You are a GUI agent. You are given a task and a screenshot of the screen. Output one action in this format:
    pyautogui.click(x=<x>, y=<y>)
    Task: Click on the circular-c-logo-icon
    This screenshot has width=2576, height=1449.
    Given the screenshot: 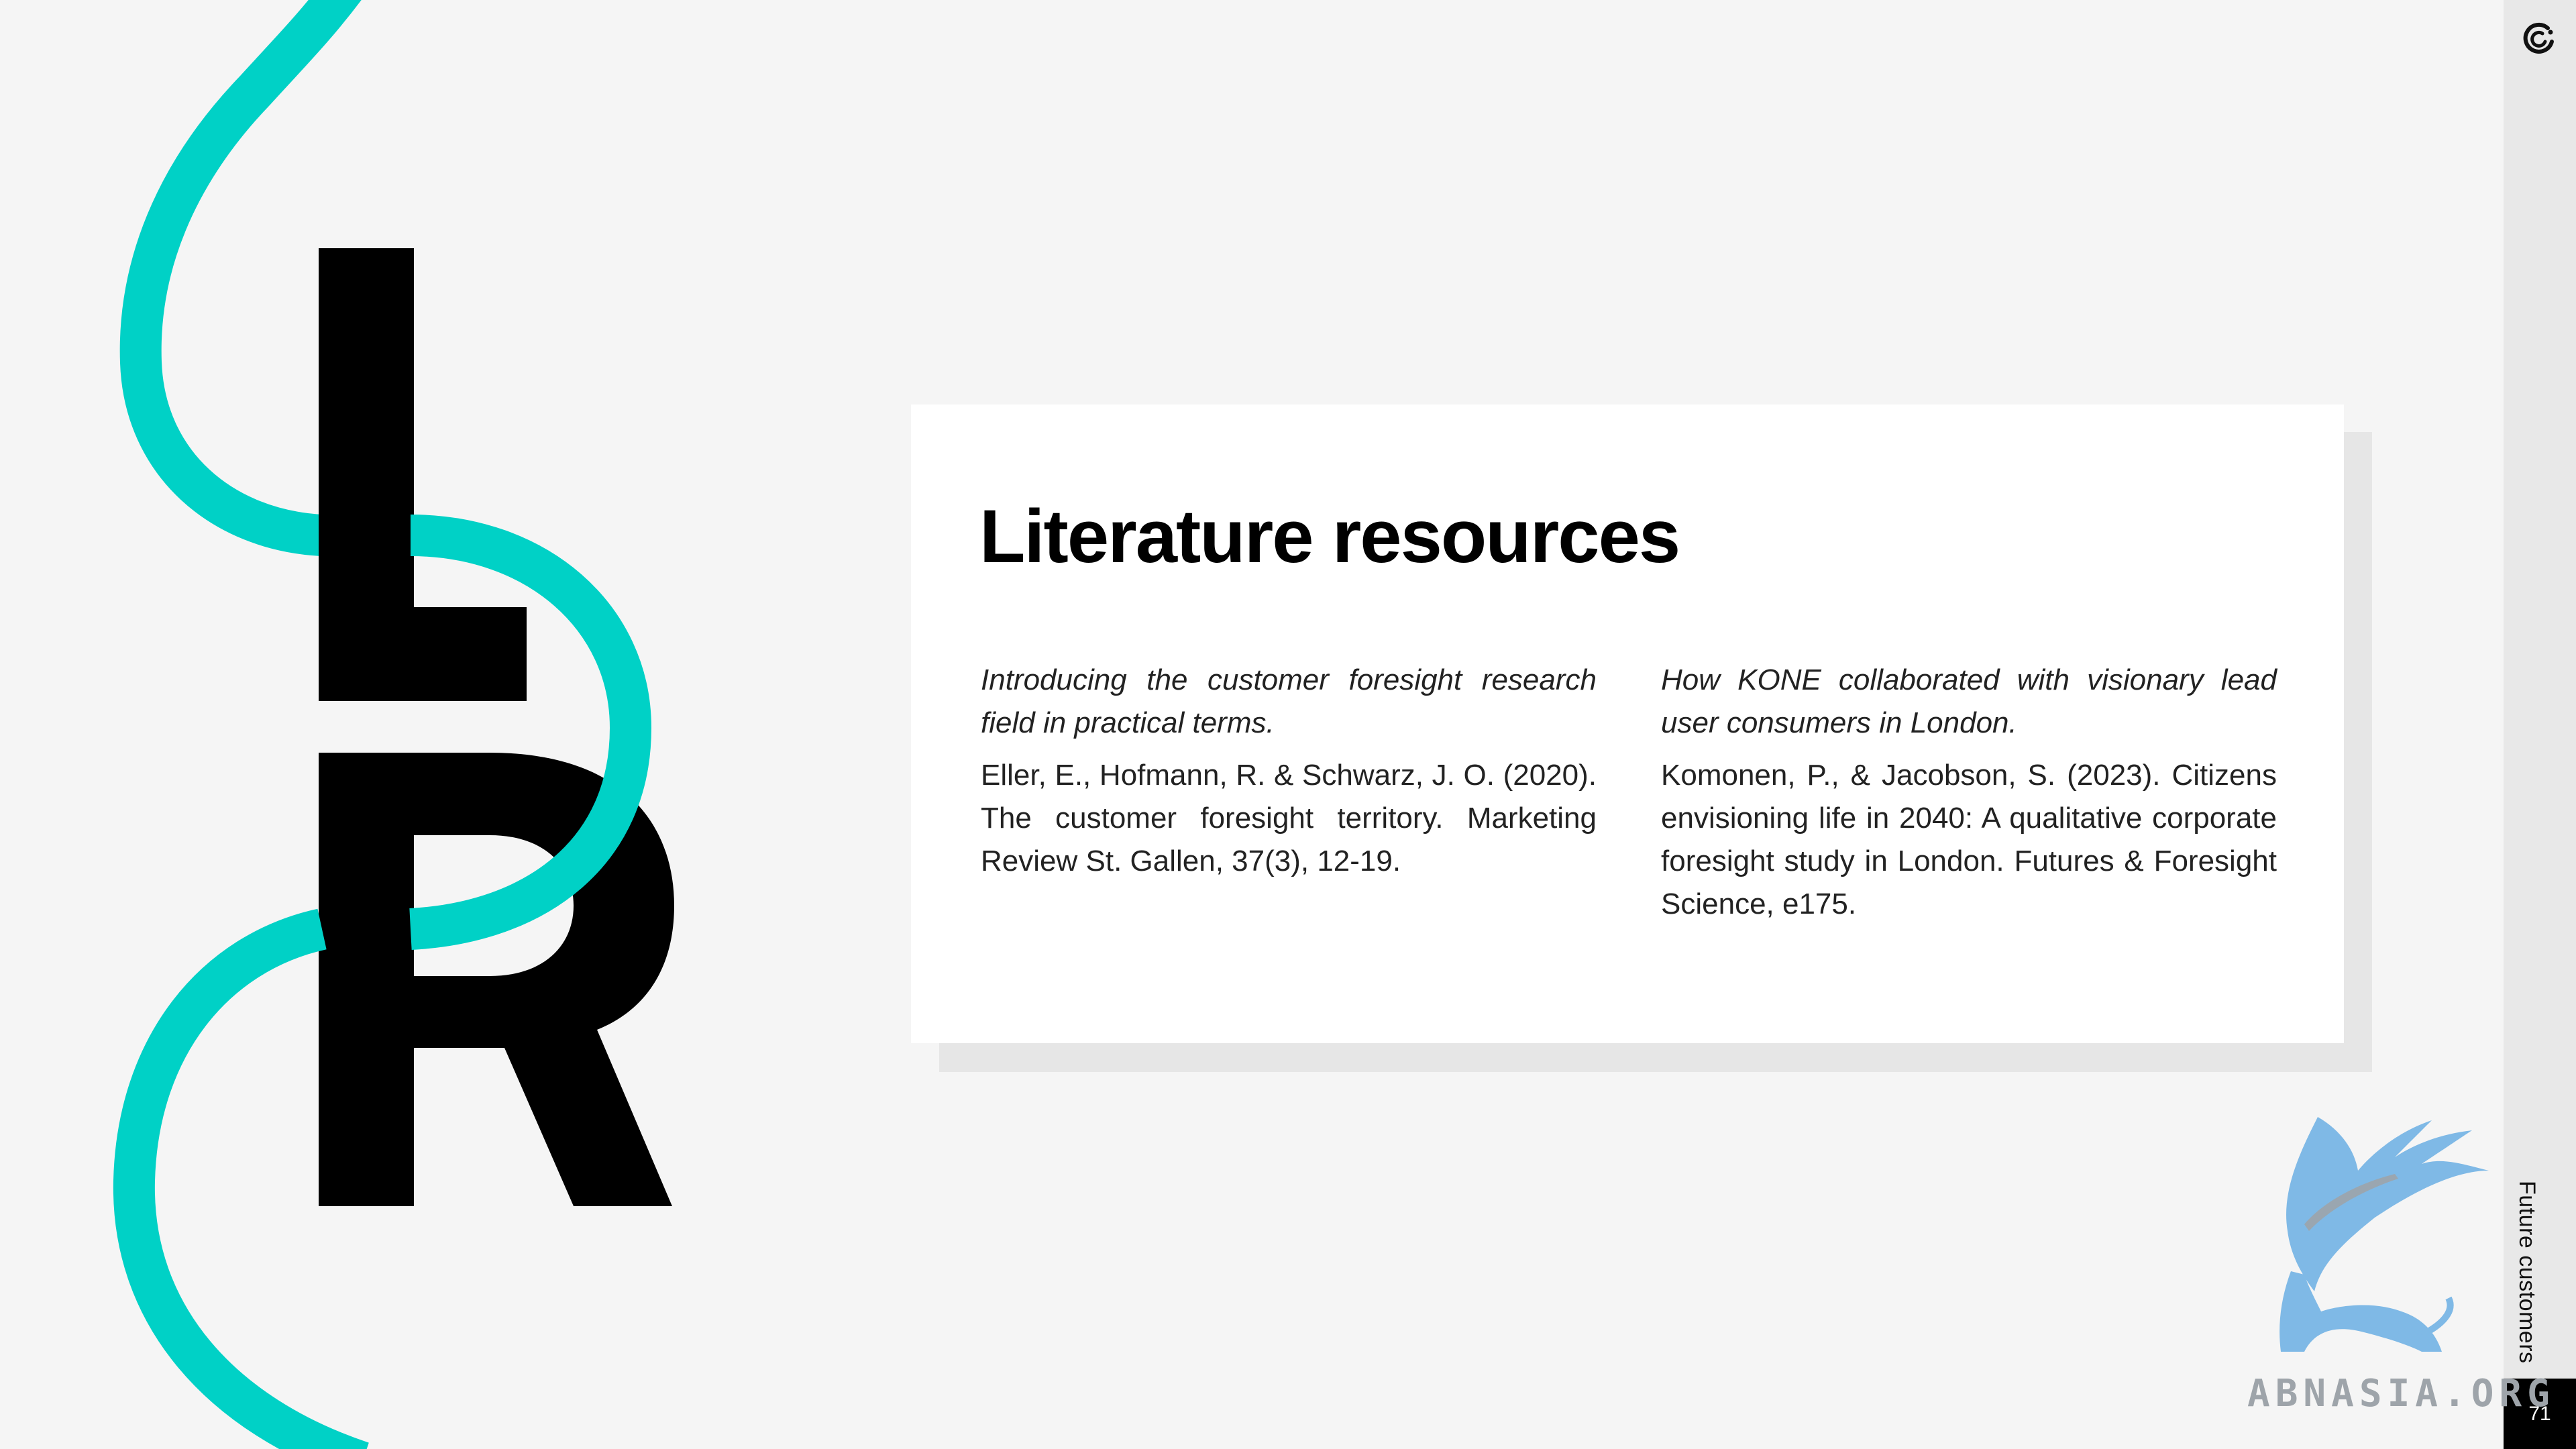 What is the action you would take?
    pyautogui.click(x=2538, y=38)
    